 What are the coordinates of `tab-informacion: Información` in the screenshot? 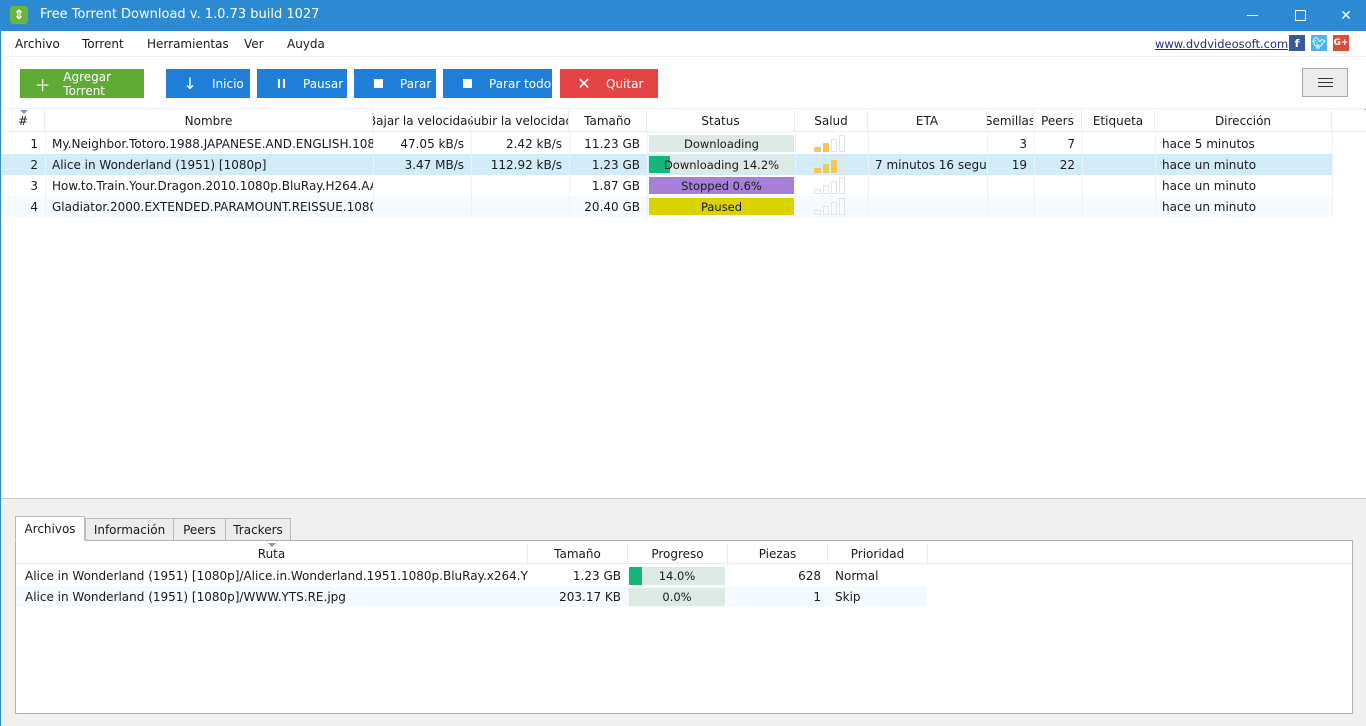 It's located at (129, 529).